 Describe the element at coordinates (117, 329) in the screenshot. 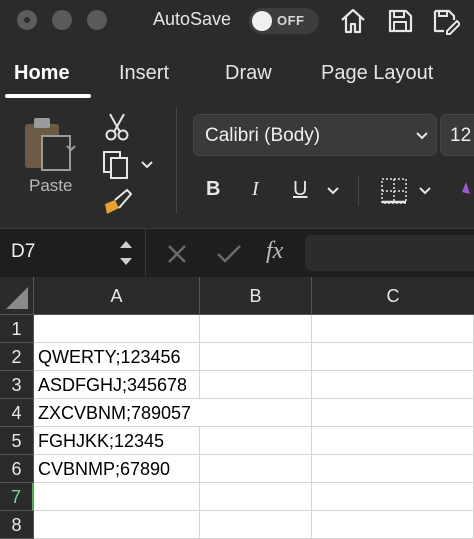

I see `cell-a1` at that location.